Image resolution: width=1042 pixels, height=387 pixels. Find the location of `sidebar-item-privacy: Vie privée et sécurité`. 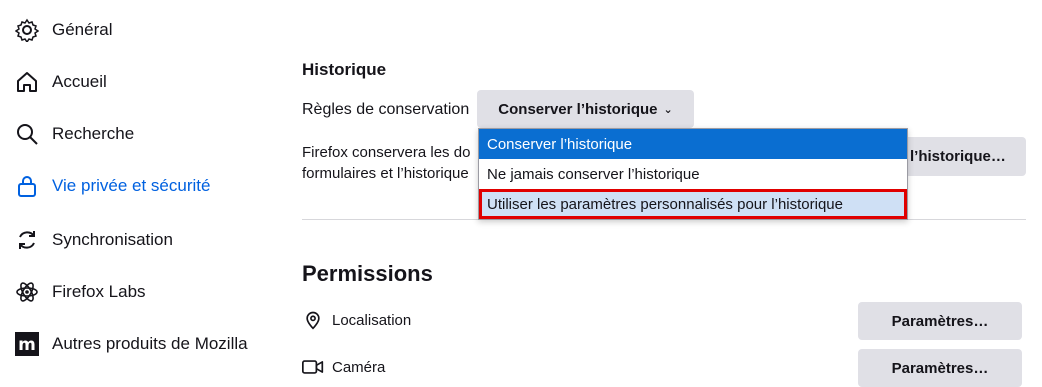

sidebar-item-privacy: Vie privée et sécurité is located at coordinates (112, 186).